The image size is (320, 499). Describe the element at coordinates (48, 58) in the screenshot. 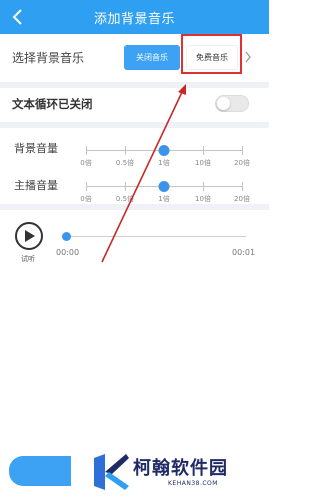

I see `music-select-label: 选择背景音乐` at that location.